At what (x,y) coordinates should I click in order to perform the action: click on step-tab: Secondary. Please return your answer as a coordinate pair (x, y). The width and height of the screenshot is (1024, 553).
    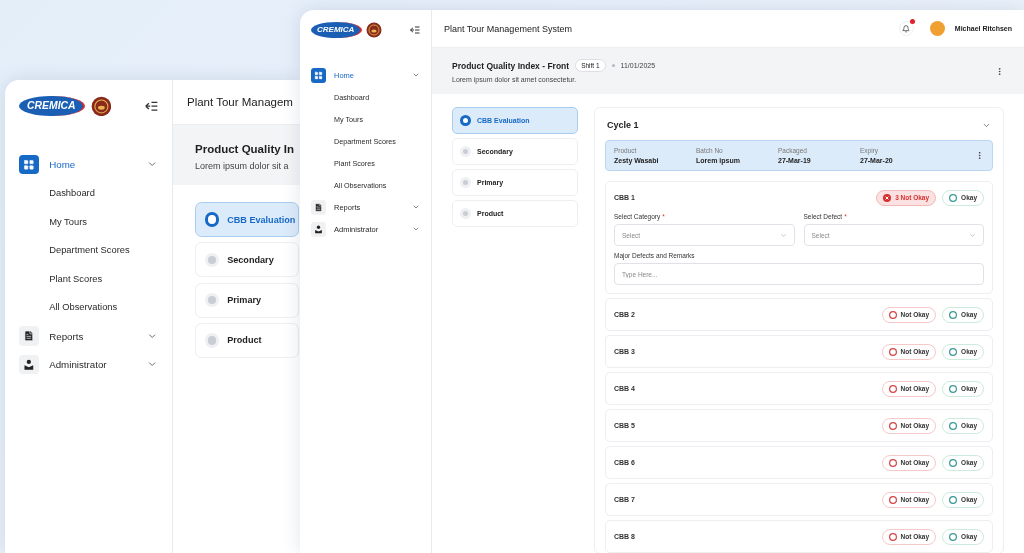
    Looking at the image, I should click on (247, 260).